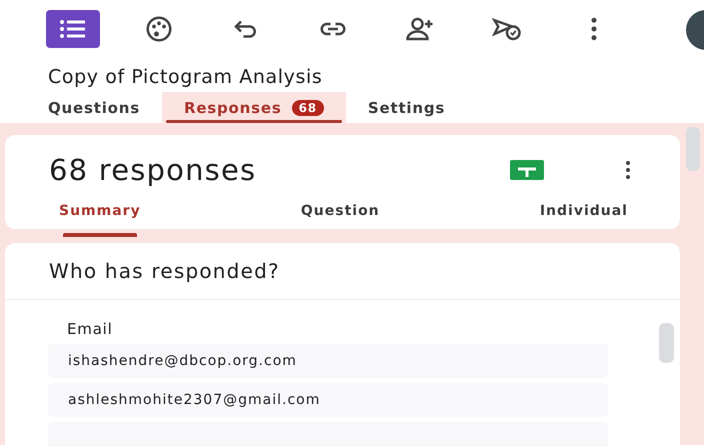 The image size is (704, 447). What do you see at coordinates (153, 170) in the screenshot?
I see `response-count-heading: 68 responses` at bounding box center [153, 170].